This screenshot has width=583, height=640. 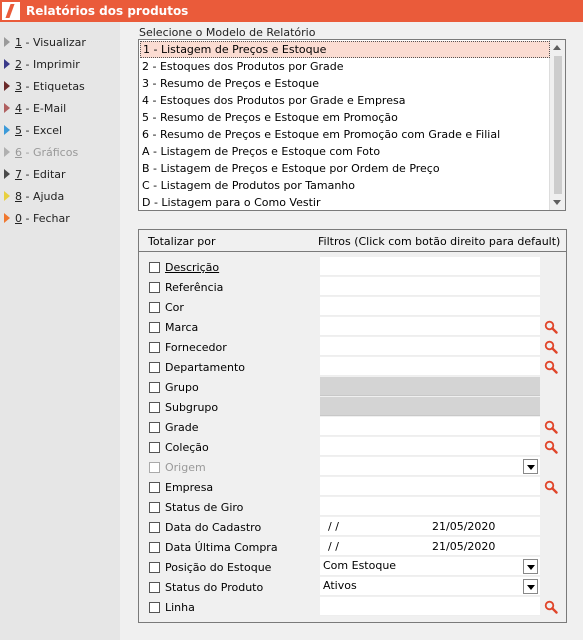 I want to click on filter-field-grade, so click(x=430, y=426).